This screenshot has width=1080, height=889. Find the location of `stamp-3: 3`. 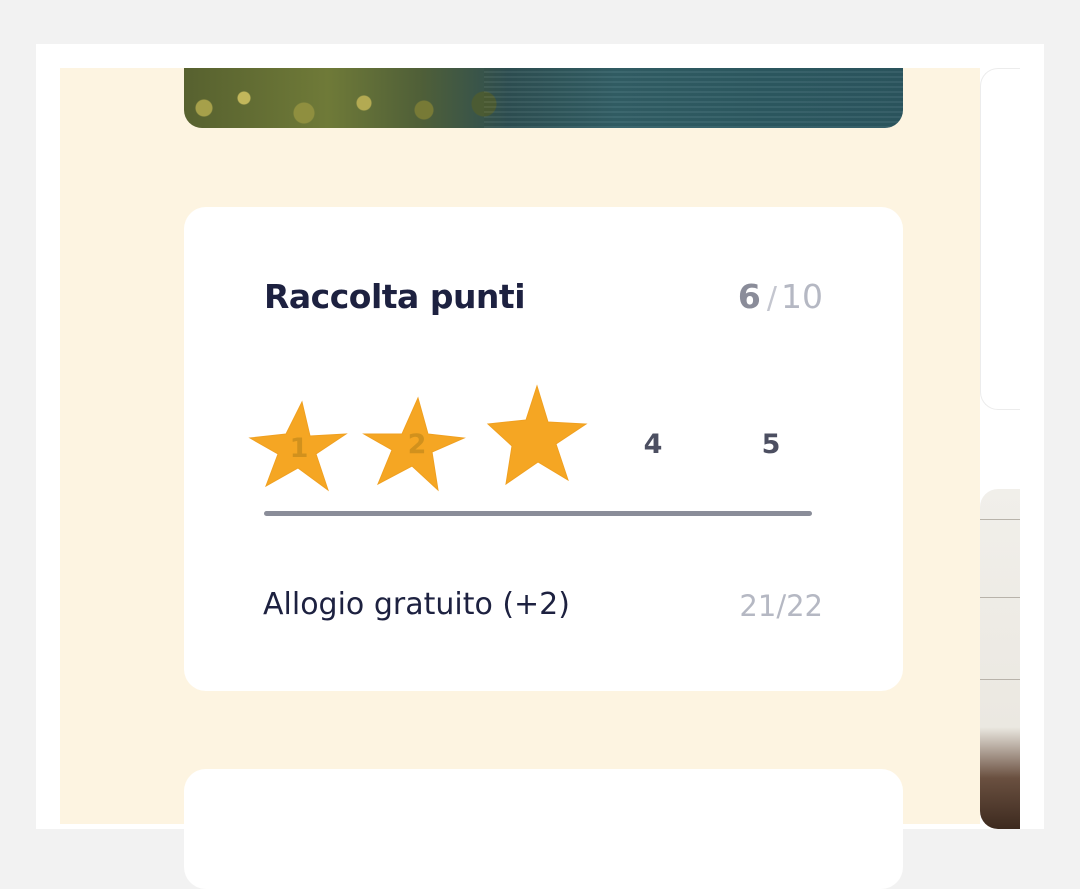

stamp-3: 3 is located at coordinates (537, 437).